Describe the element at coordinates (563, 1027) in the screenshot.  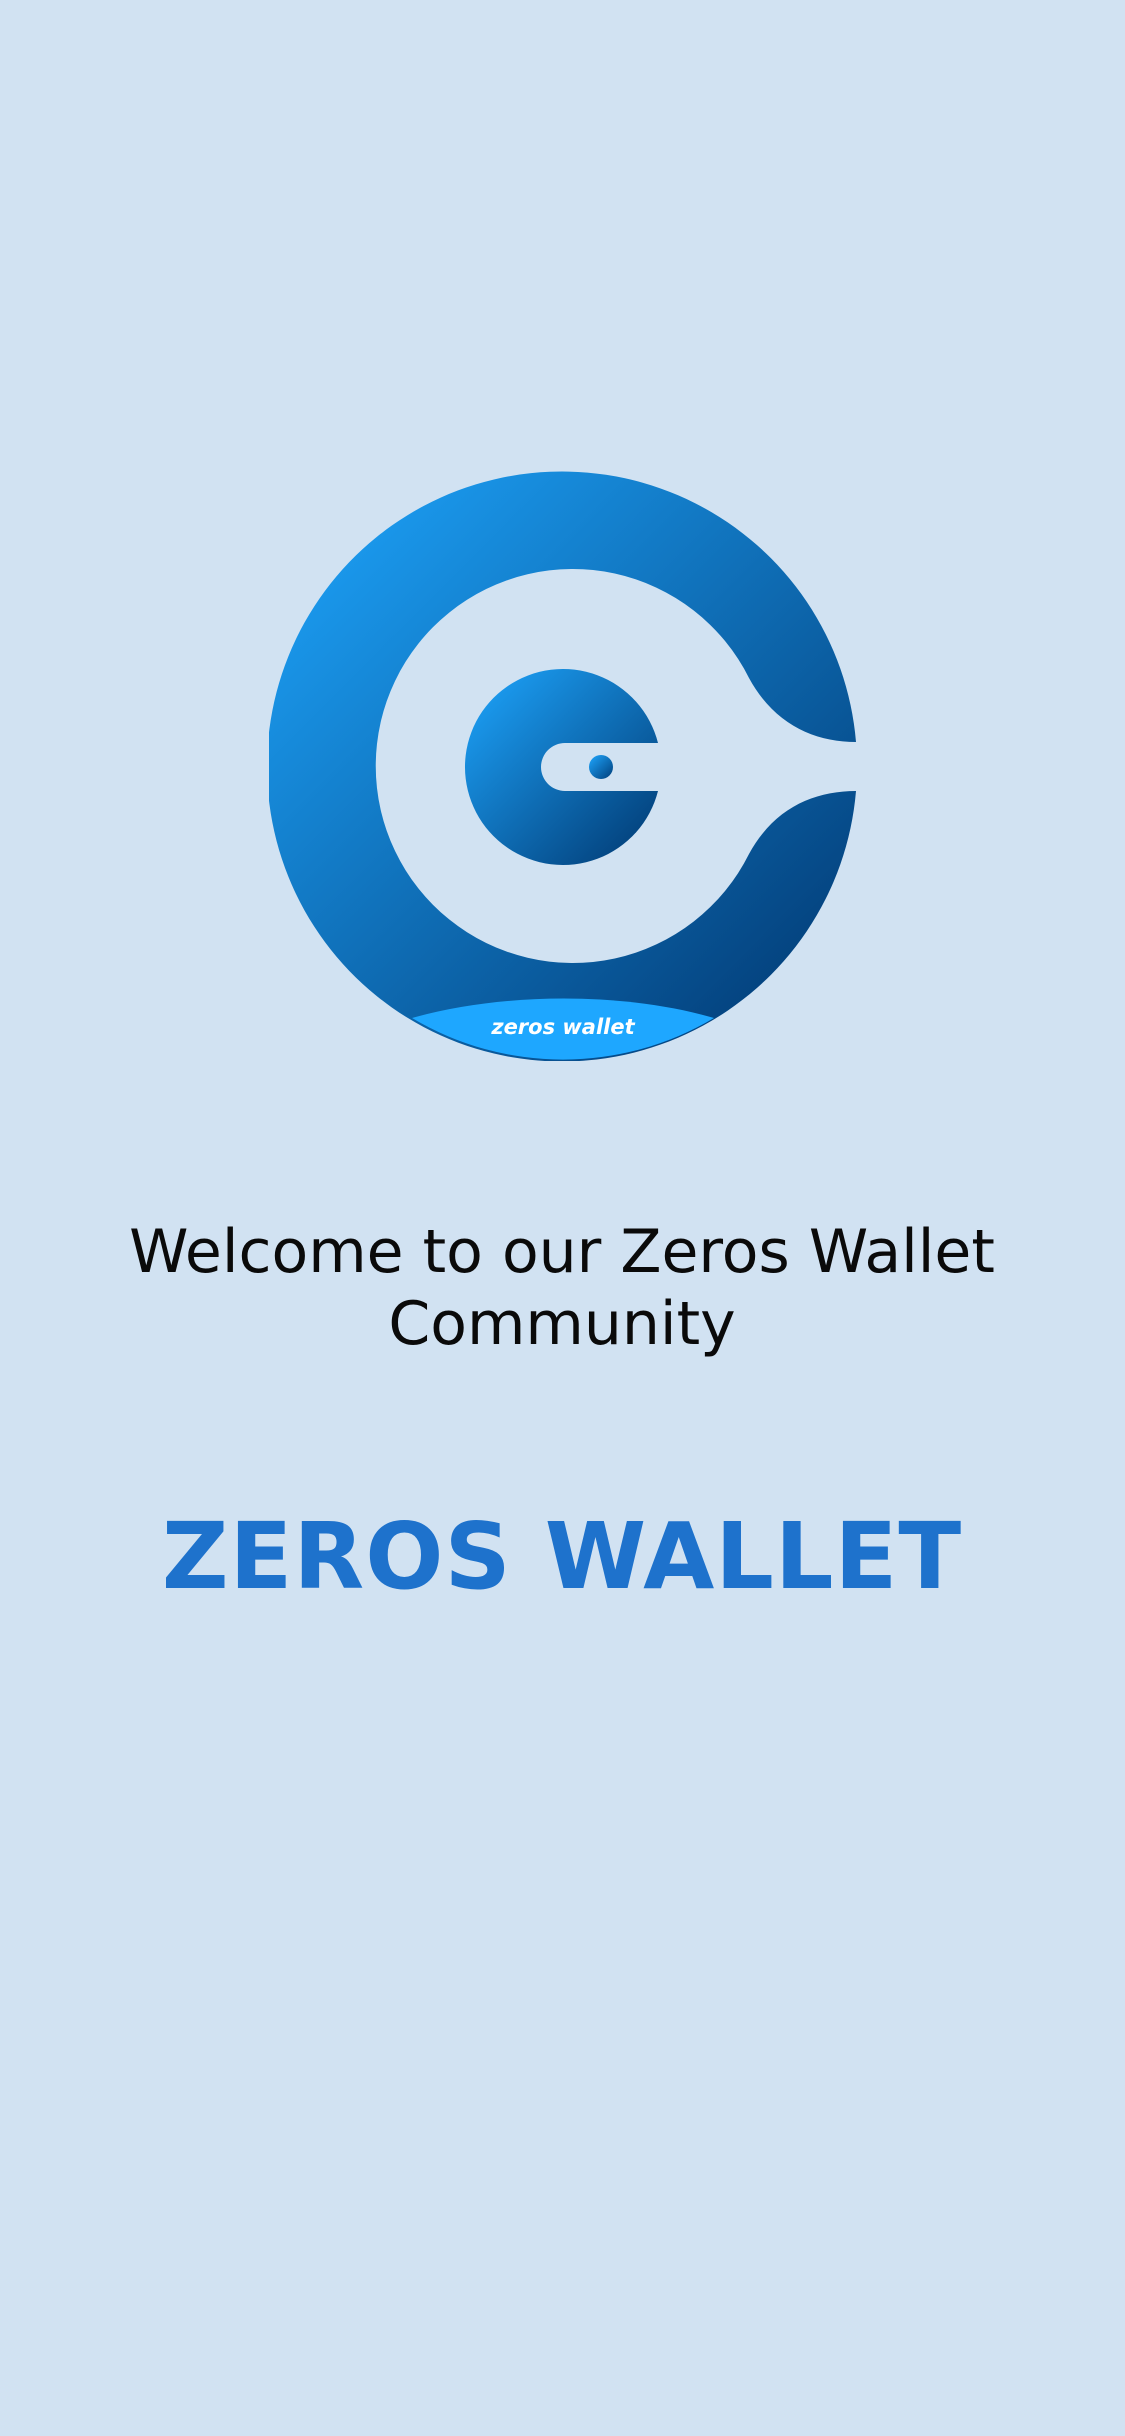
I see `logo-caption: zeros wallet` at that location.